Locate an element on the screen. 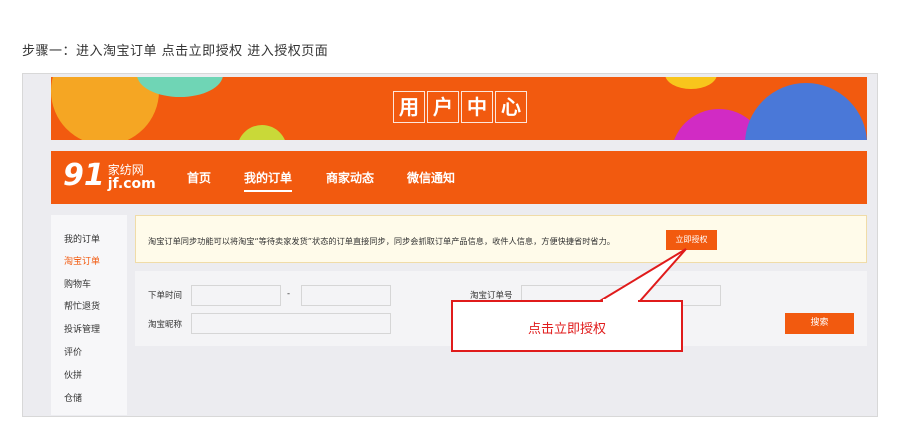  site-logo: 91 家纺网 jf.com is located at coordinates (109, 175).